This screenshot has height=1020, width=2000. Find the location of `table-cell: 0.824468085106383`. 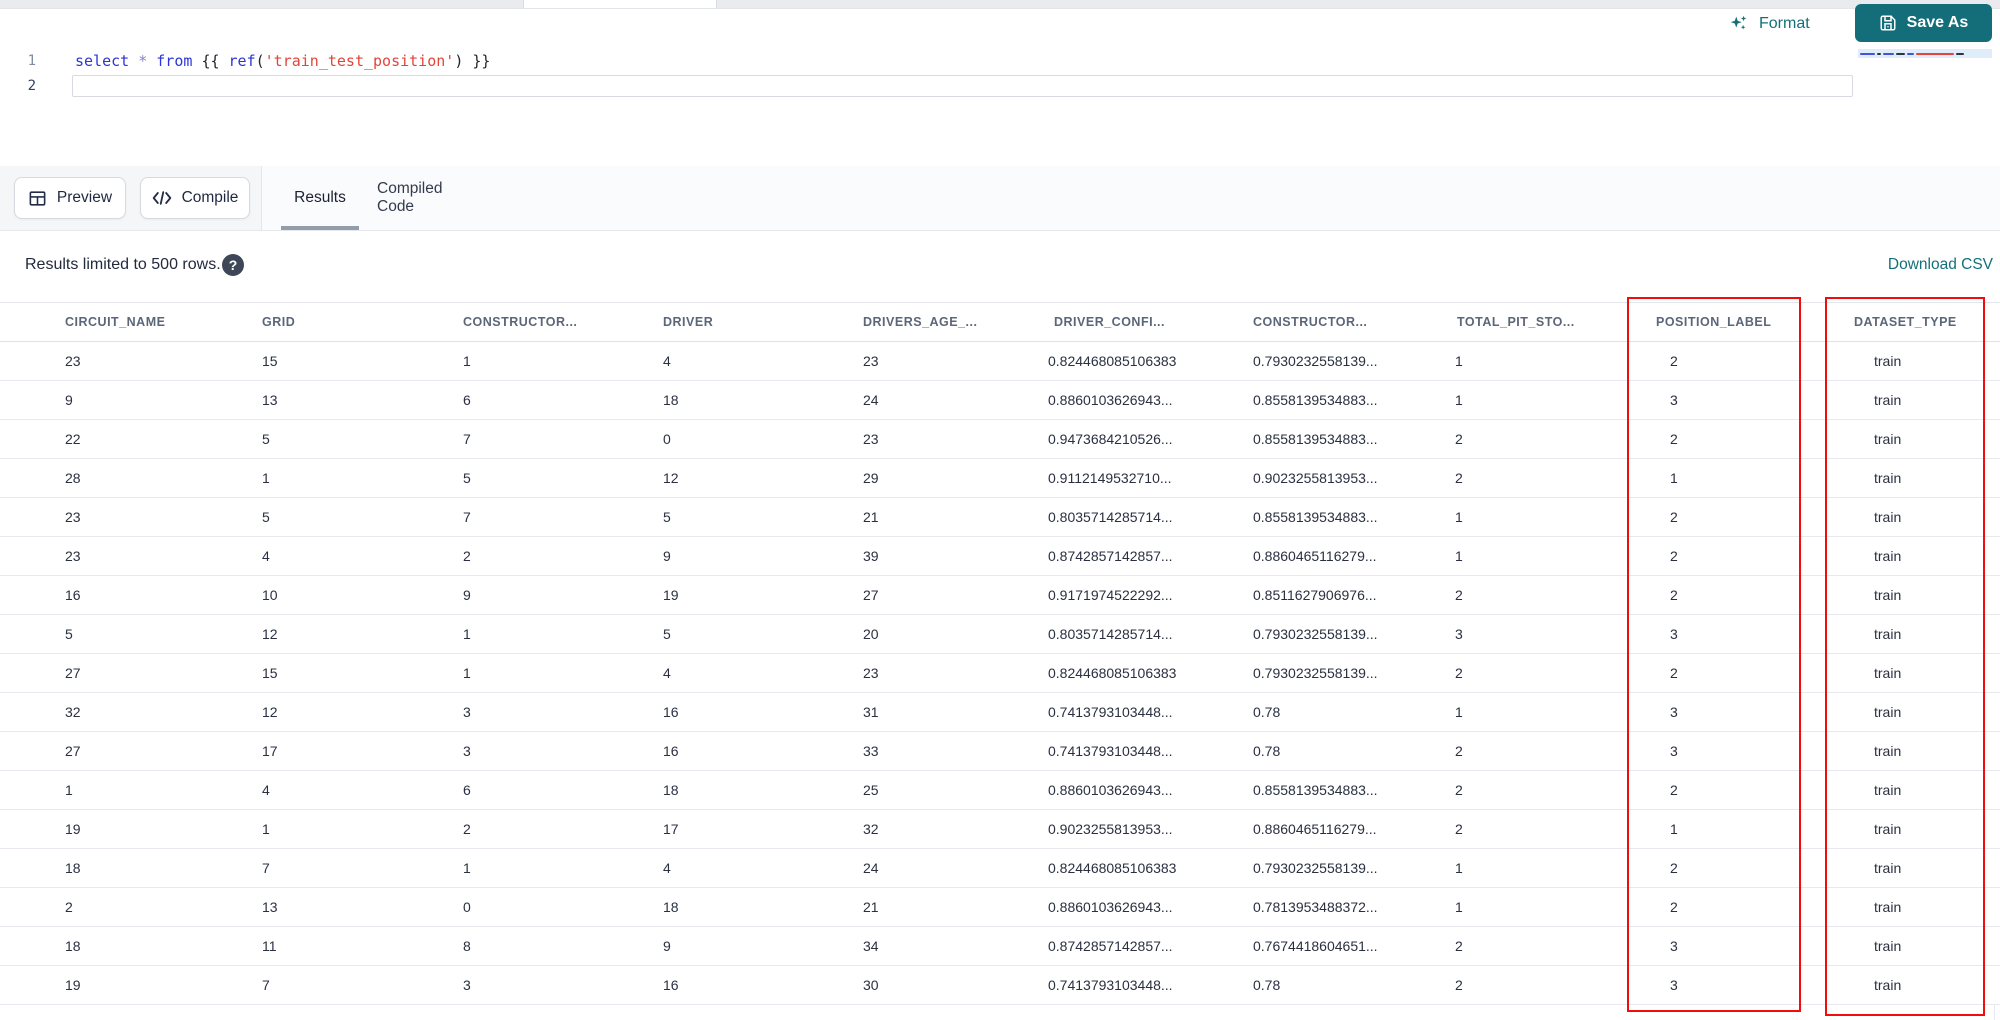

table-cell: 0.824468085106383 is located at coordinates (1112, 361).